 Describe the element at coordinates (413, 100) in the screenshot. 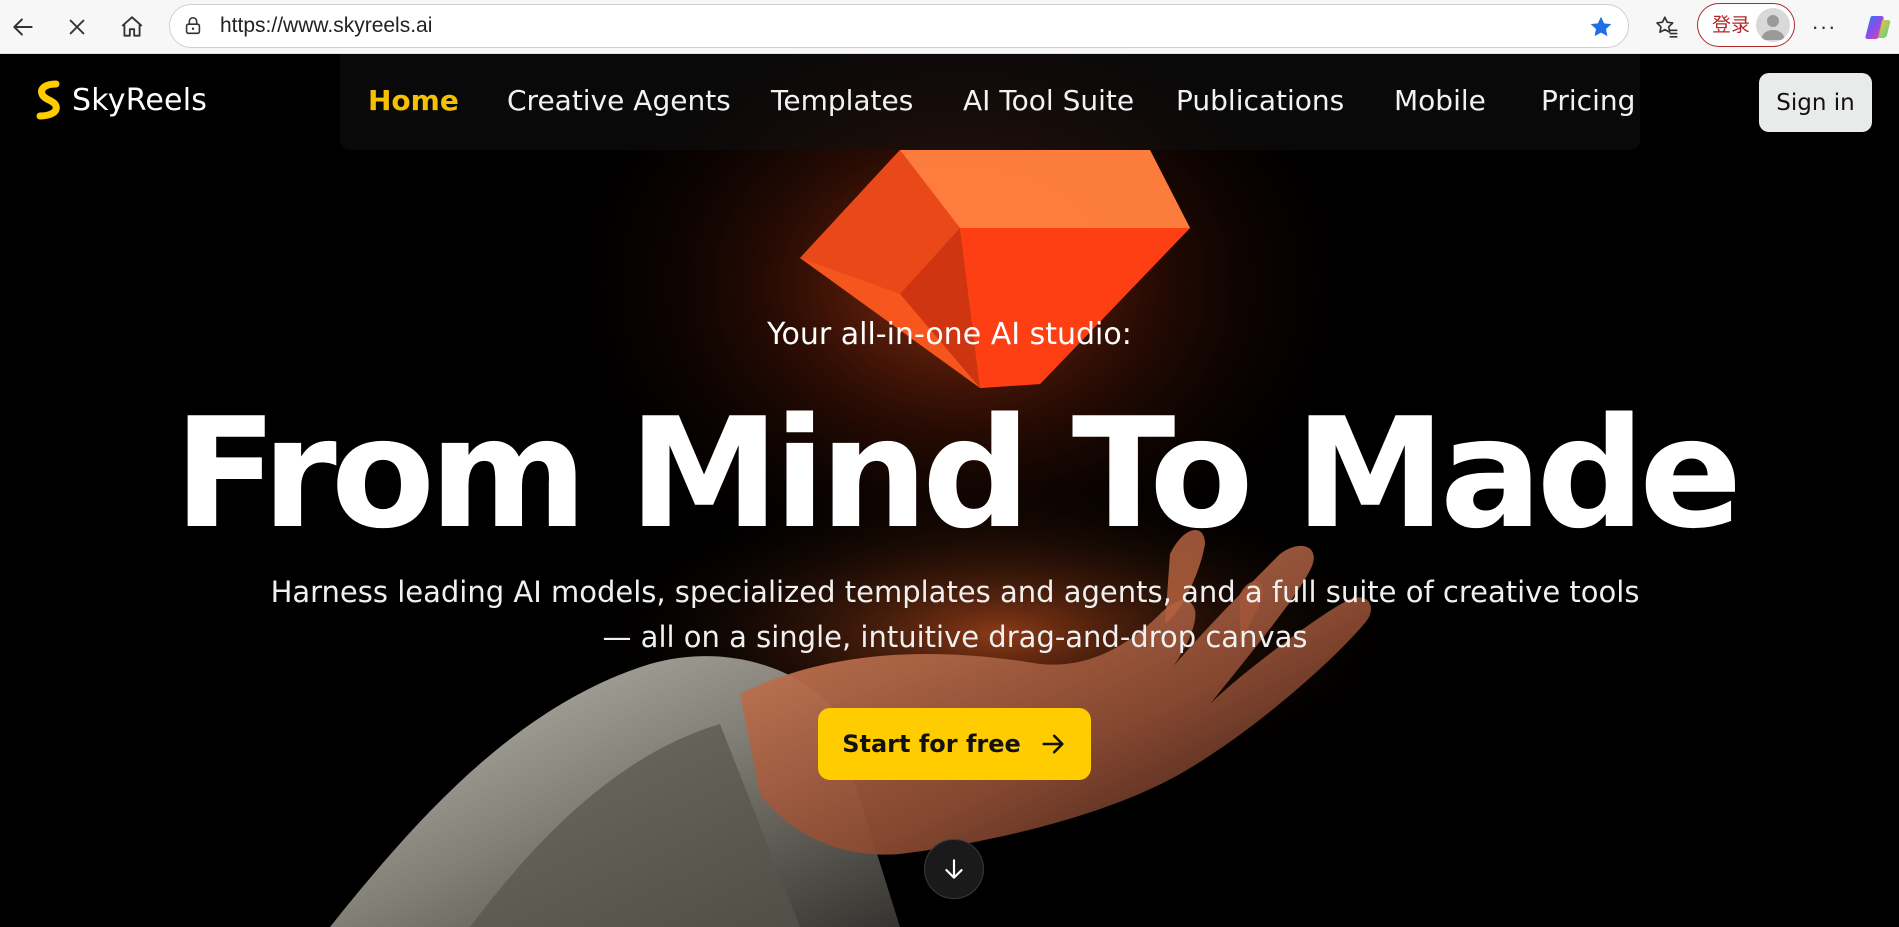

I see `nav-item-home: Home` at that location.